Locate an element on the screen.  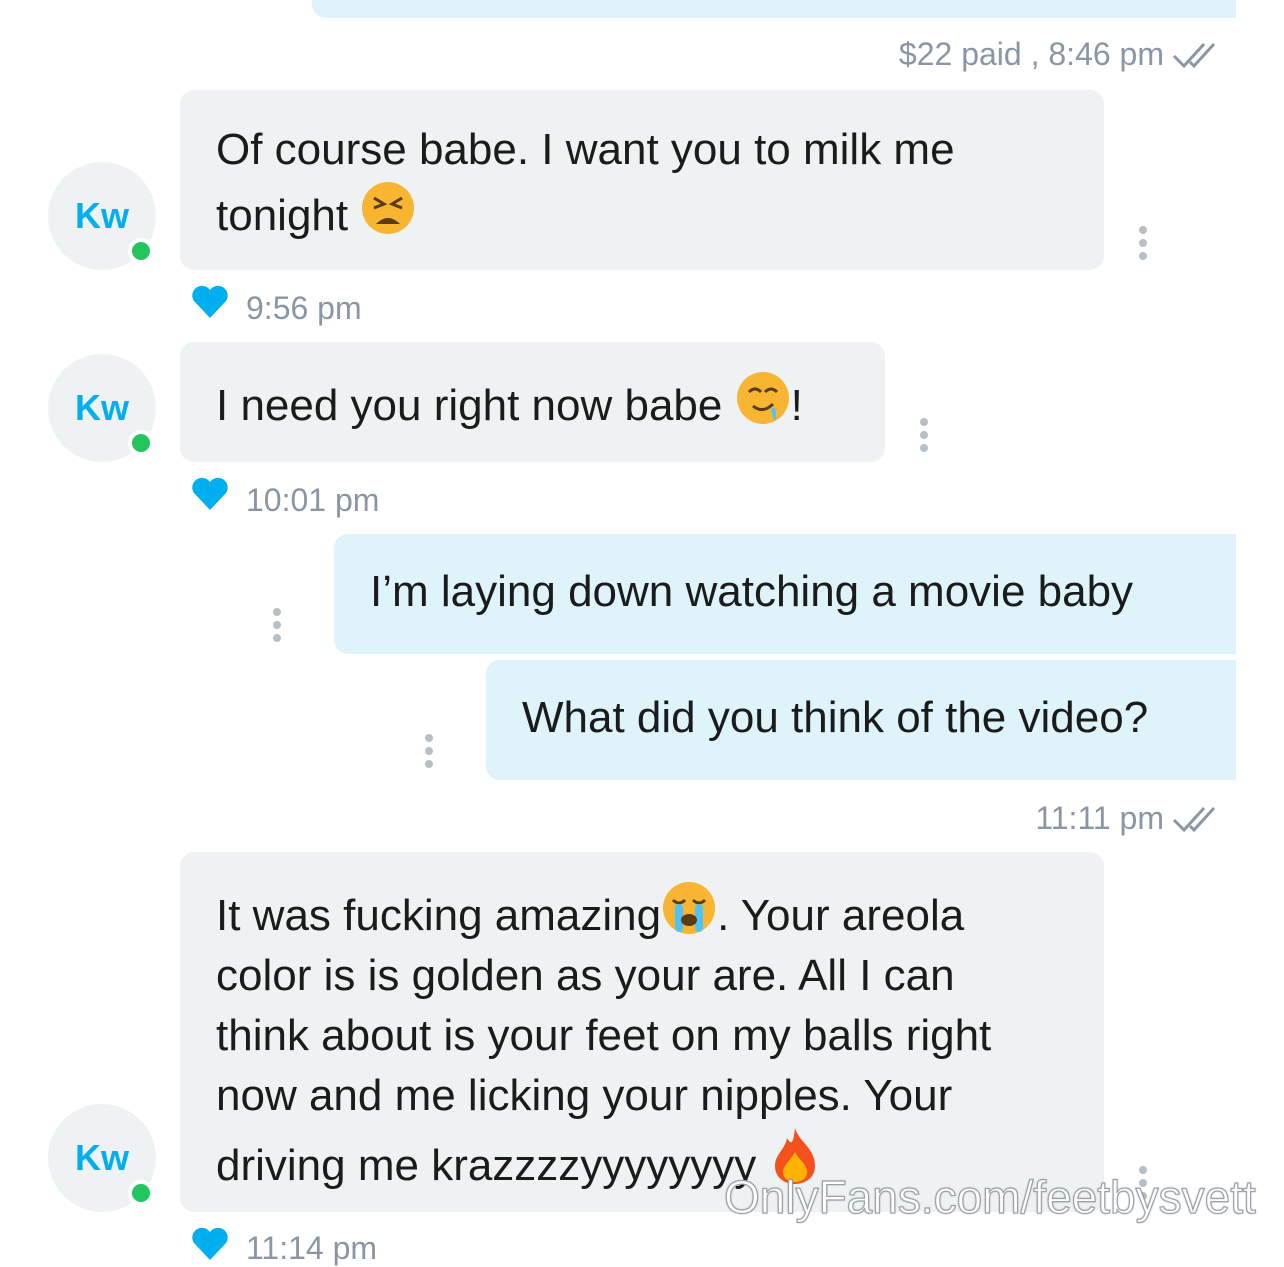
crying-face-emoji is located at coordinates (689, 908).